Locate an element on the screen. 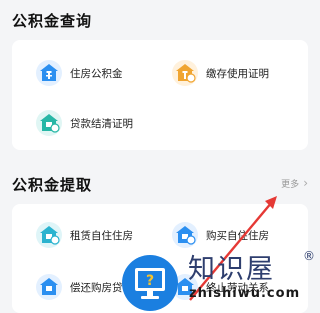 The width and height of the screenshot is (320, 313). chevron-right-icon: › is located at coordinates (305, 183).